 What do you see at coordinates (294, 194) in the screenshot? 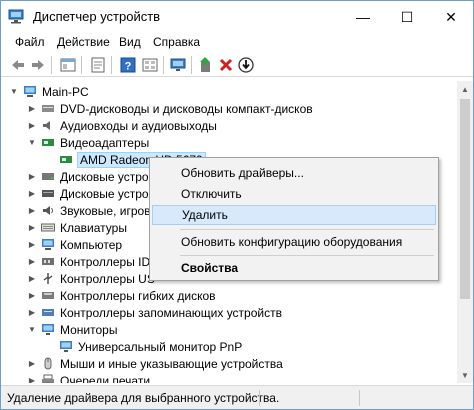
I see `menu-item-disable: Отключить` at bounding box center [294, 194].